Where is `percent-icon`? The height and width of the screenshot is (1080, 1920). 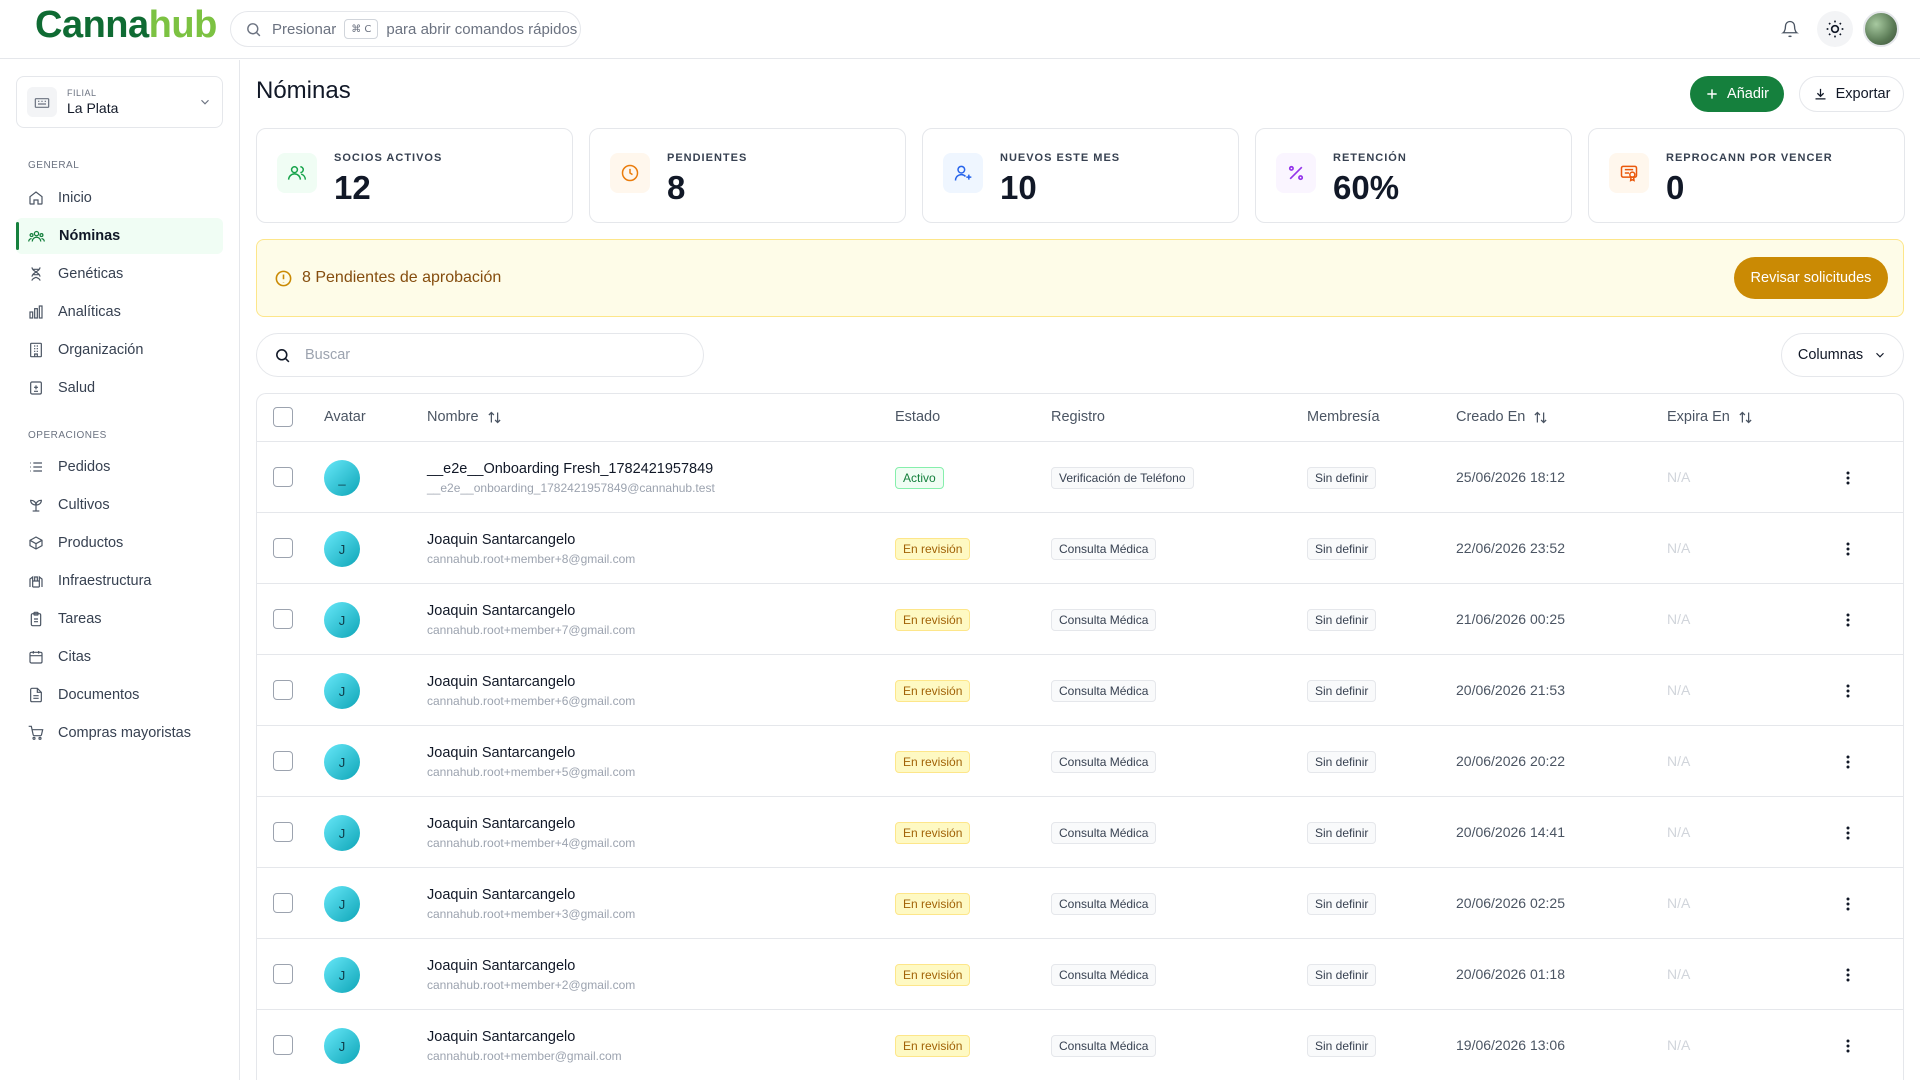 percent-icon is located at coordinates (1296, 173).